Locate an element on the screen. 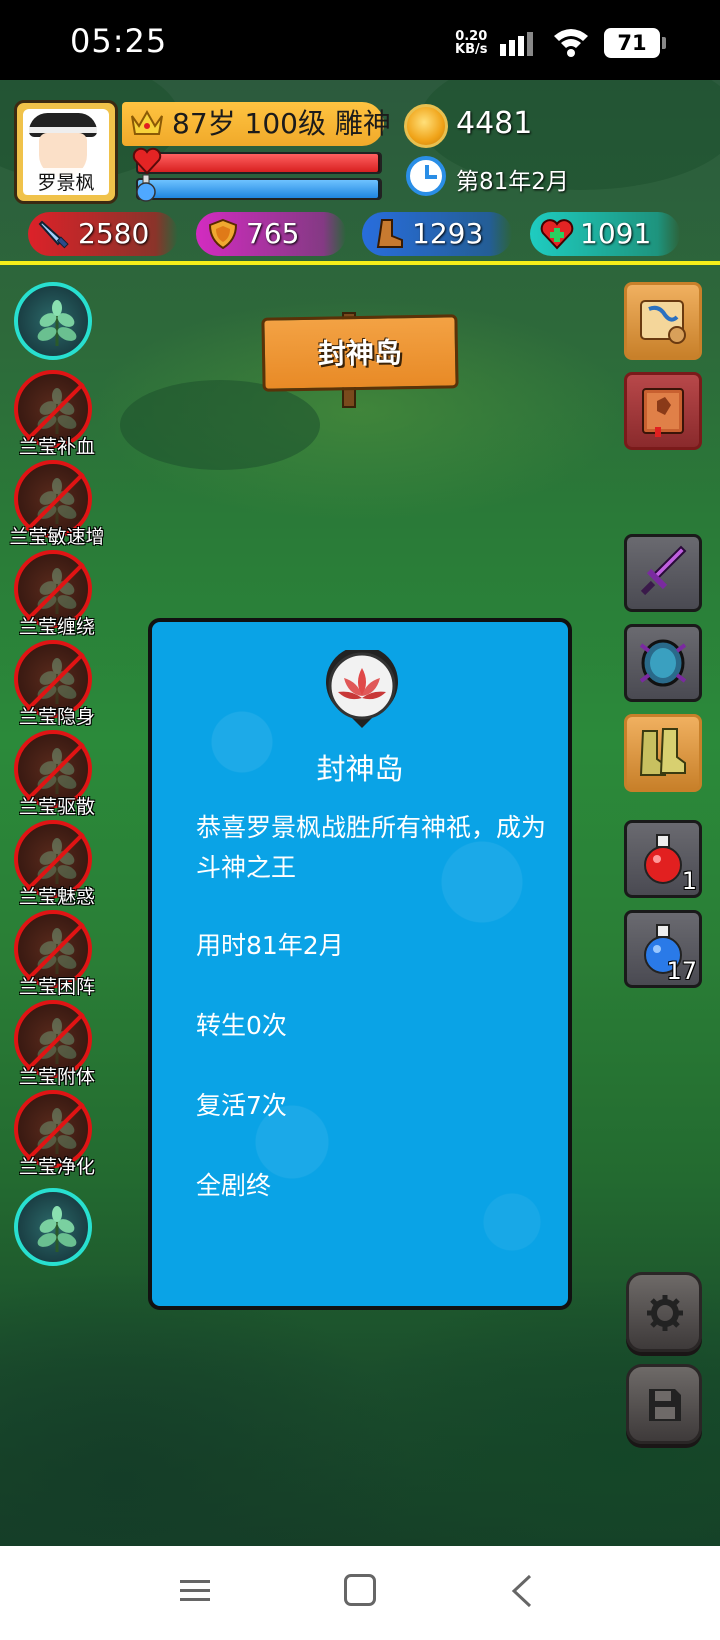 The height and width of the screenshot is (1640, 720). hp-bar is located at coordinates (259, 163).